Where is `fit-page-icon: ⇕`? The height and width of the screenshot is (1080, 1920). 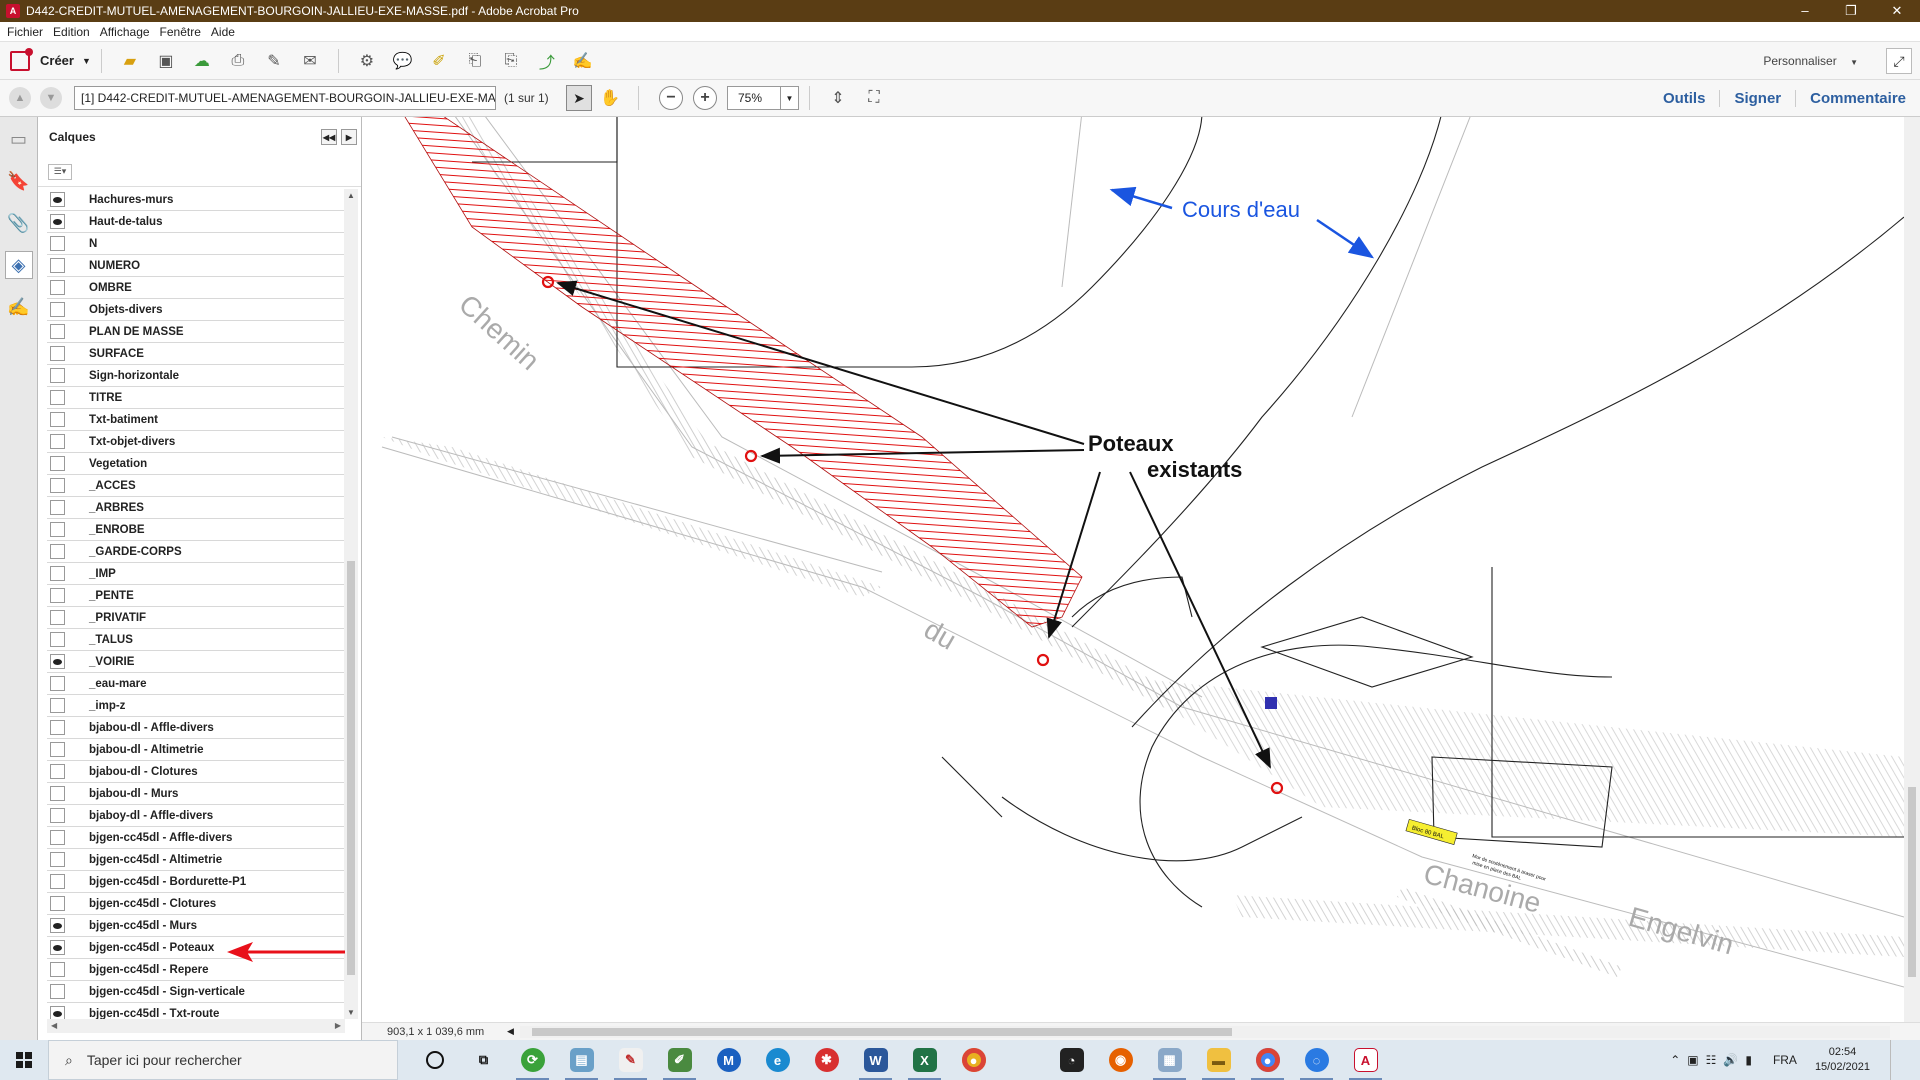
fit-page-icon: ⇕ is located at coordinates (838, 98).